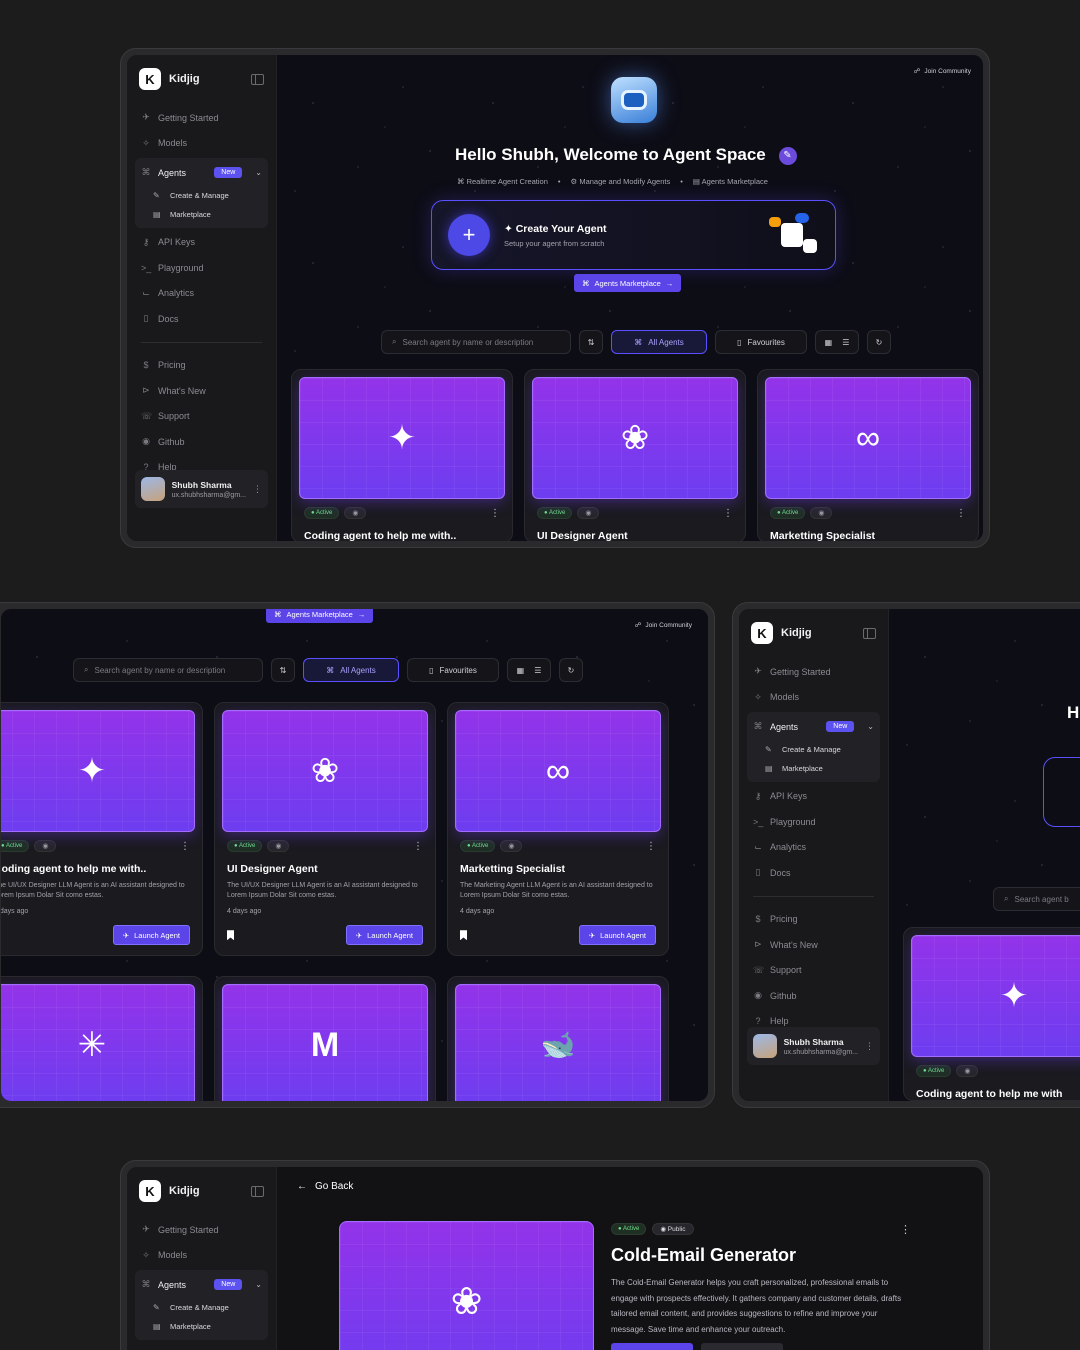 The height and width of the screenshot is (1350, 1080). What do you see at coordinates (1036, 899) in the screenshot?
I see `search-input: ⌕ Search agent b` at bounding box center [1036, 899].